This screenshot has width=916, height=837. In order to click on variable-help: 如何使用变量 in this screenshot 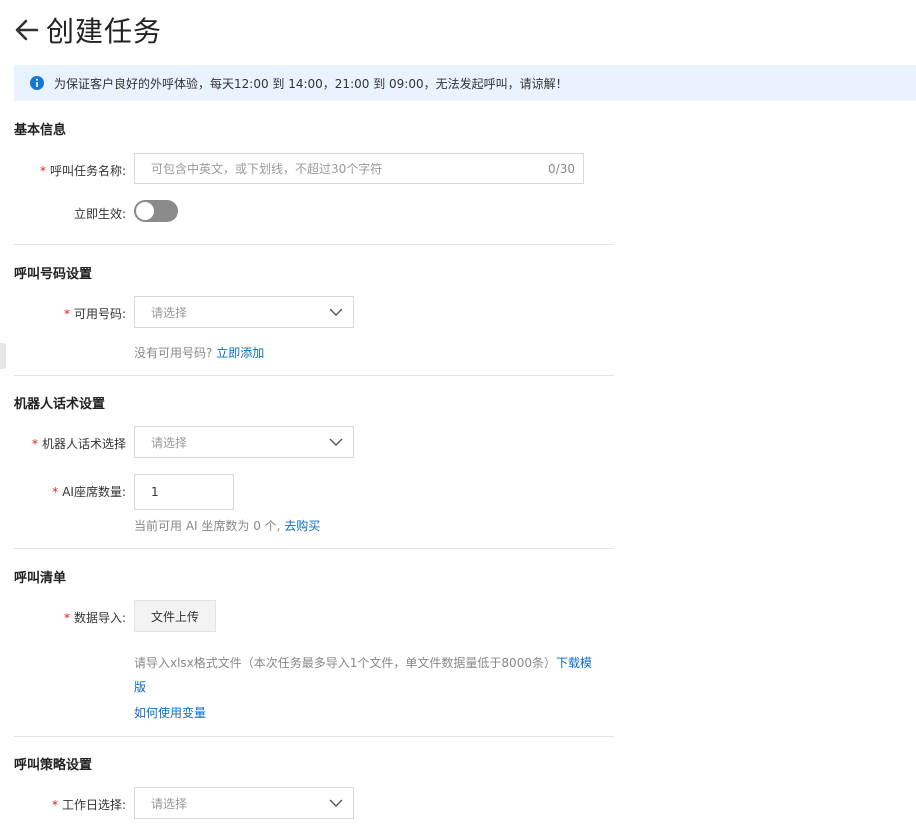, I will do `click(170, 712)`.